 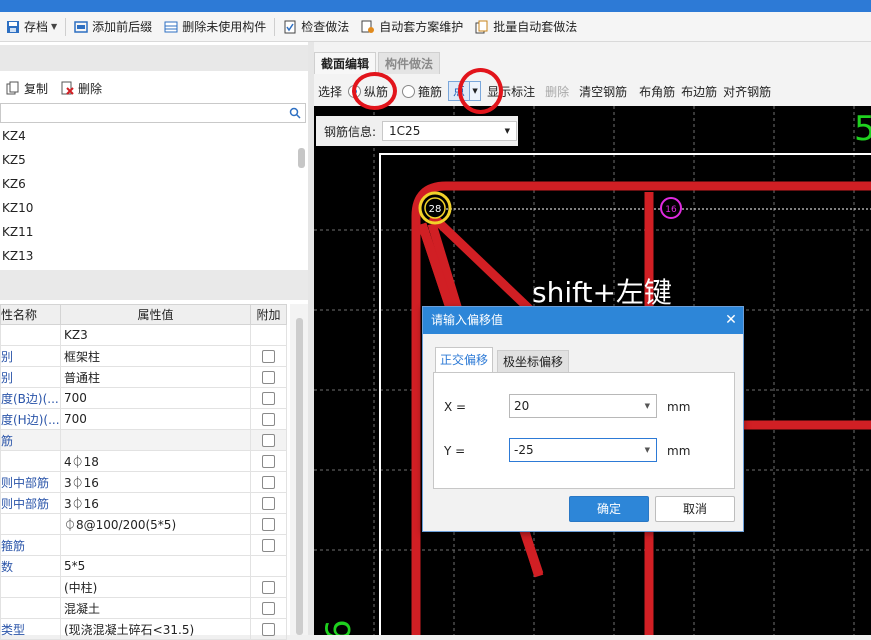 I want to click on table-row: (中柱), so click(x=143, y=587).